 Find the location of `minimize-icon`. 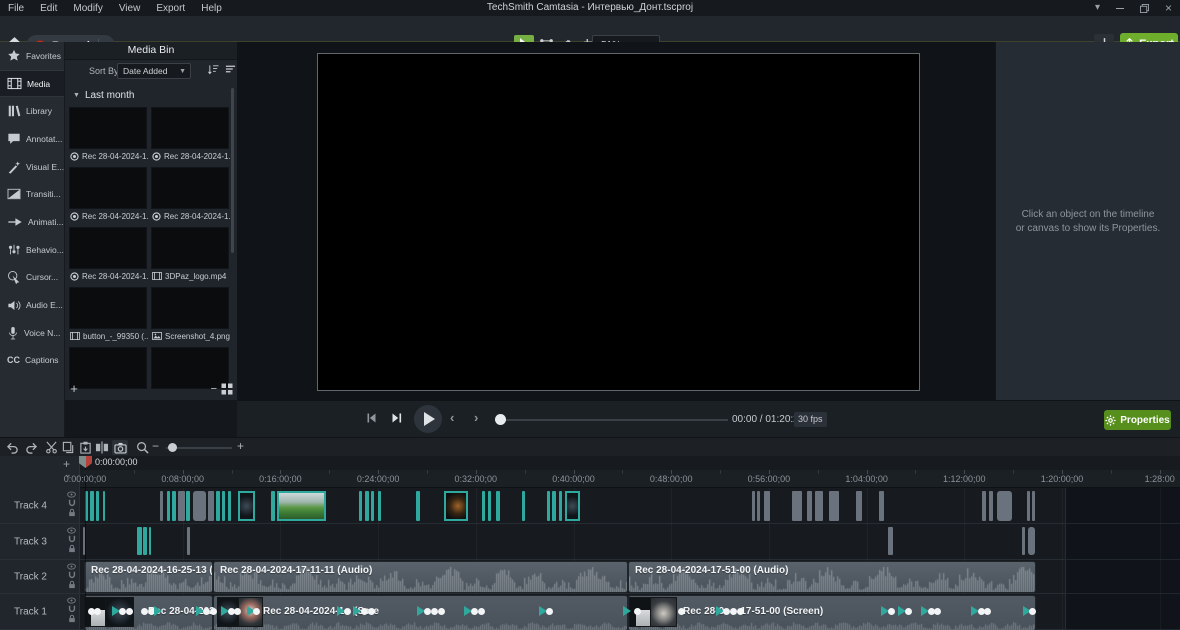

minimize-icon is located at coordinates (1119, 8).